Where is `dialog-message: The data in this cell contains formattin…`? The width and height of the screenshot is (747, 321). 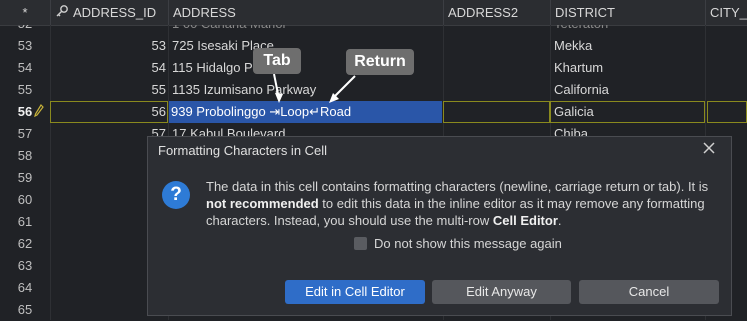 dialog-message: The data in this cell contains formattin… is located at coordinates (463, 203).